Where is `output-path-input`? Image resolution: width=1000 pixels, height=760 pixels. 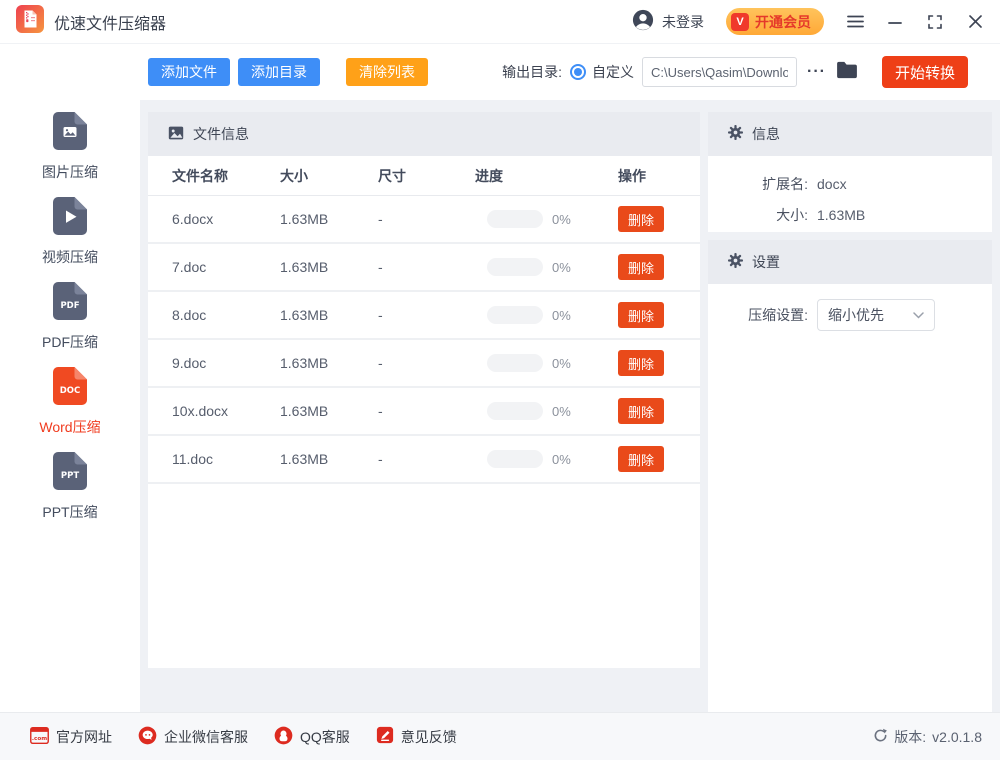
output-path-input is located at coordinates (720, 72).